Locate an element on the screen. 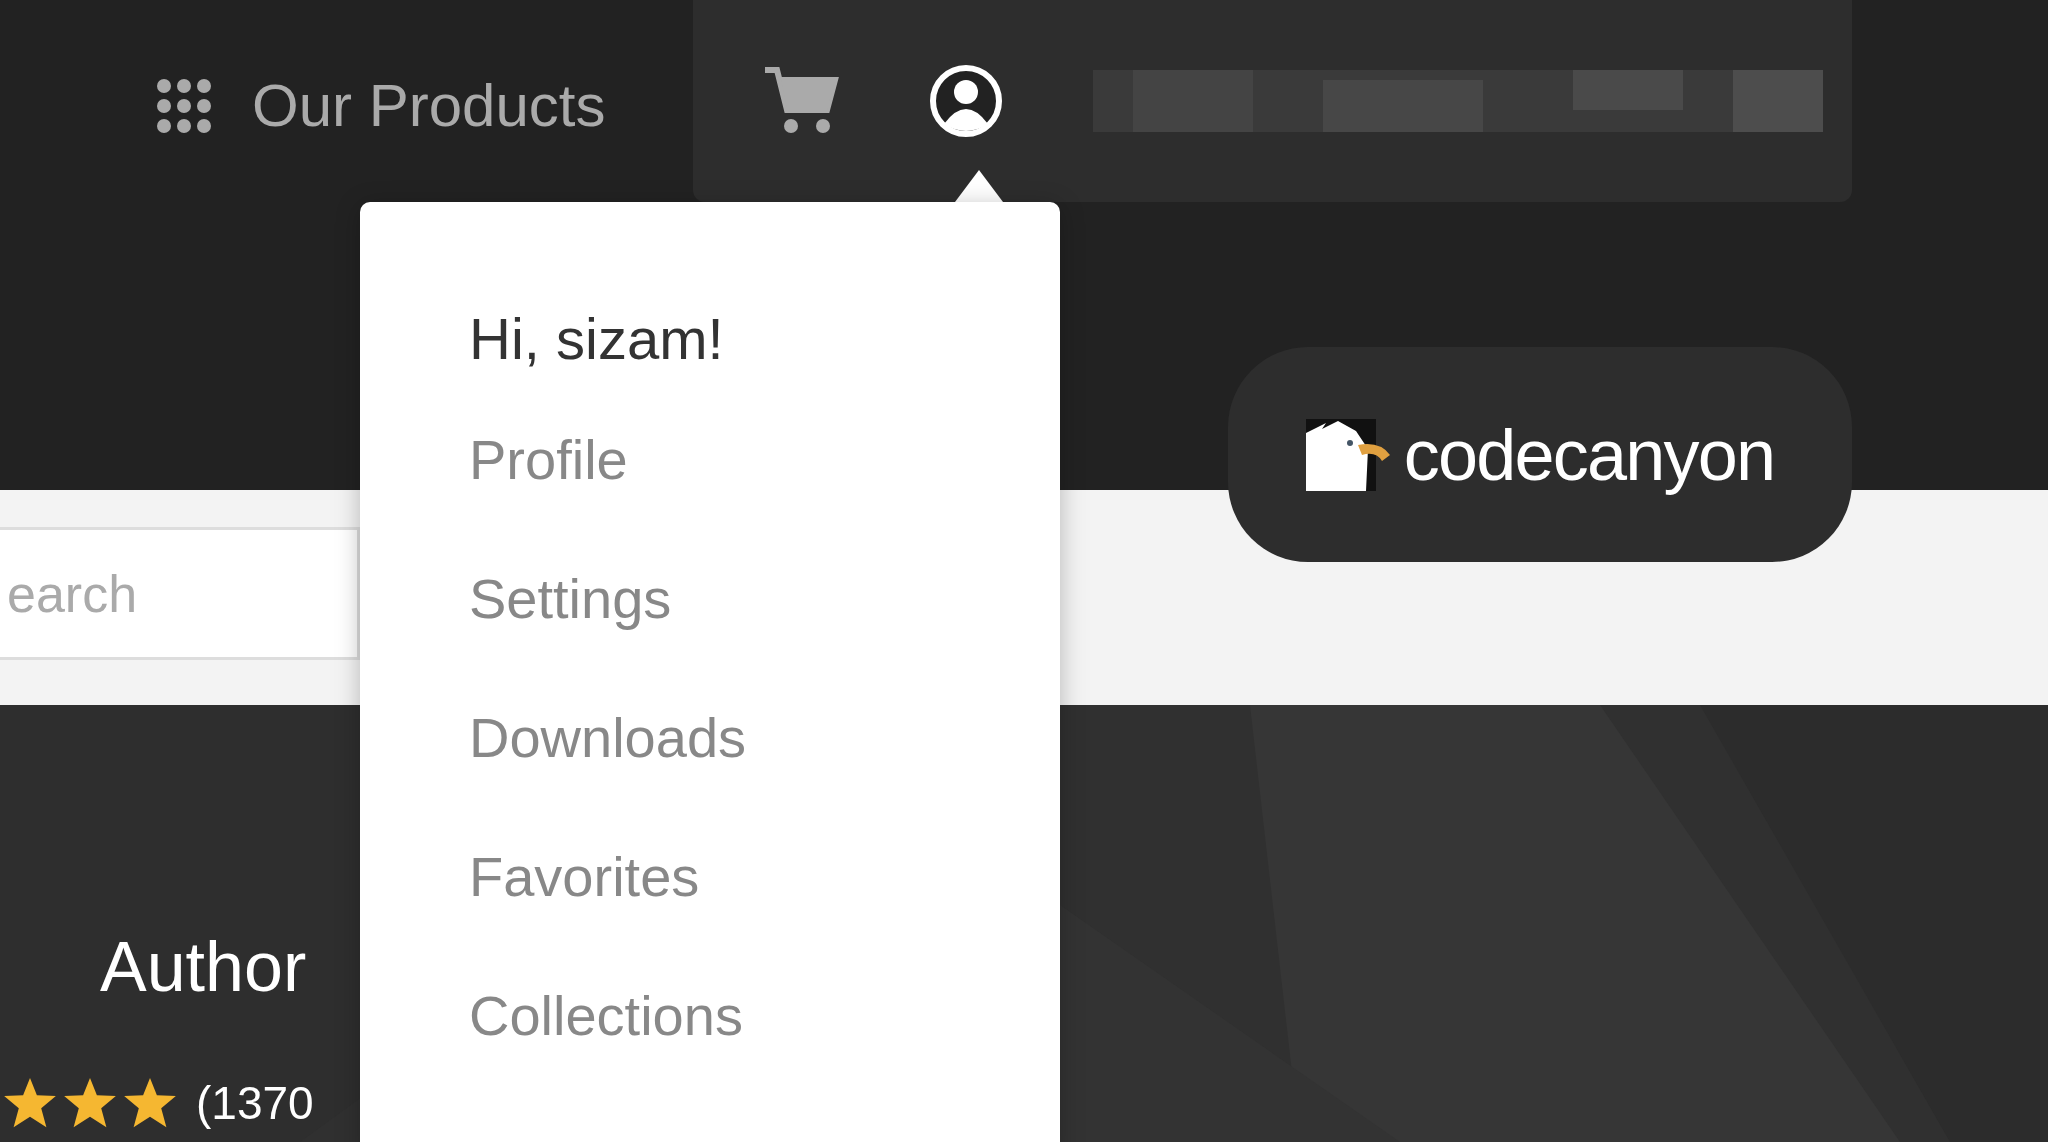 This screenshot has width=2048, height=1142. user-avatar-icon is located at coordinates (966, 101).